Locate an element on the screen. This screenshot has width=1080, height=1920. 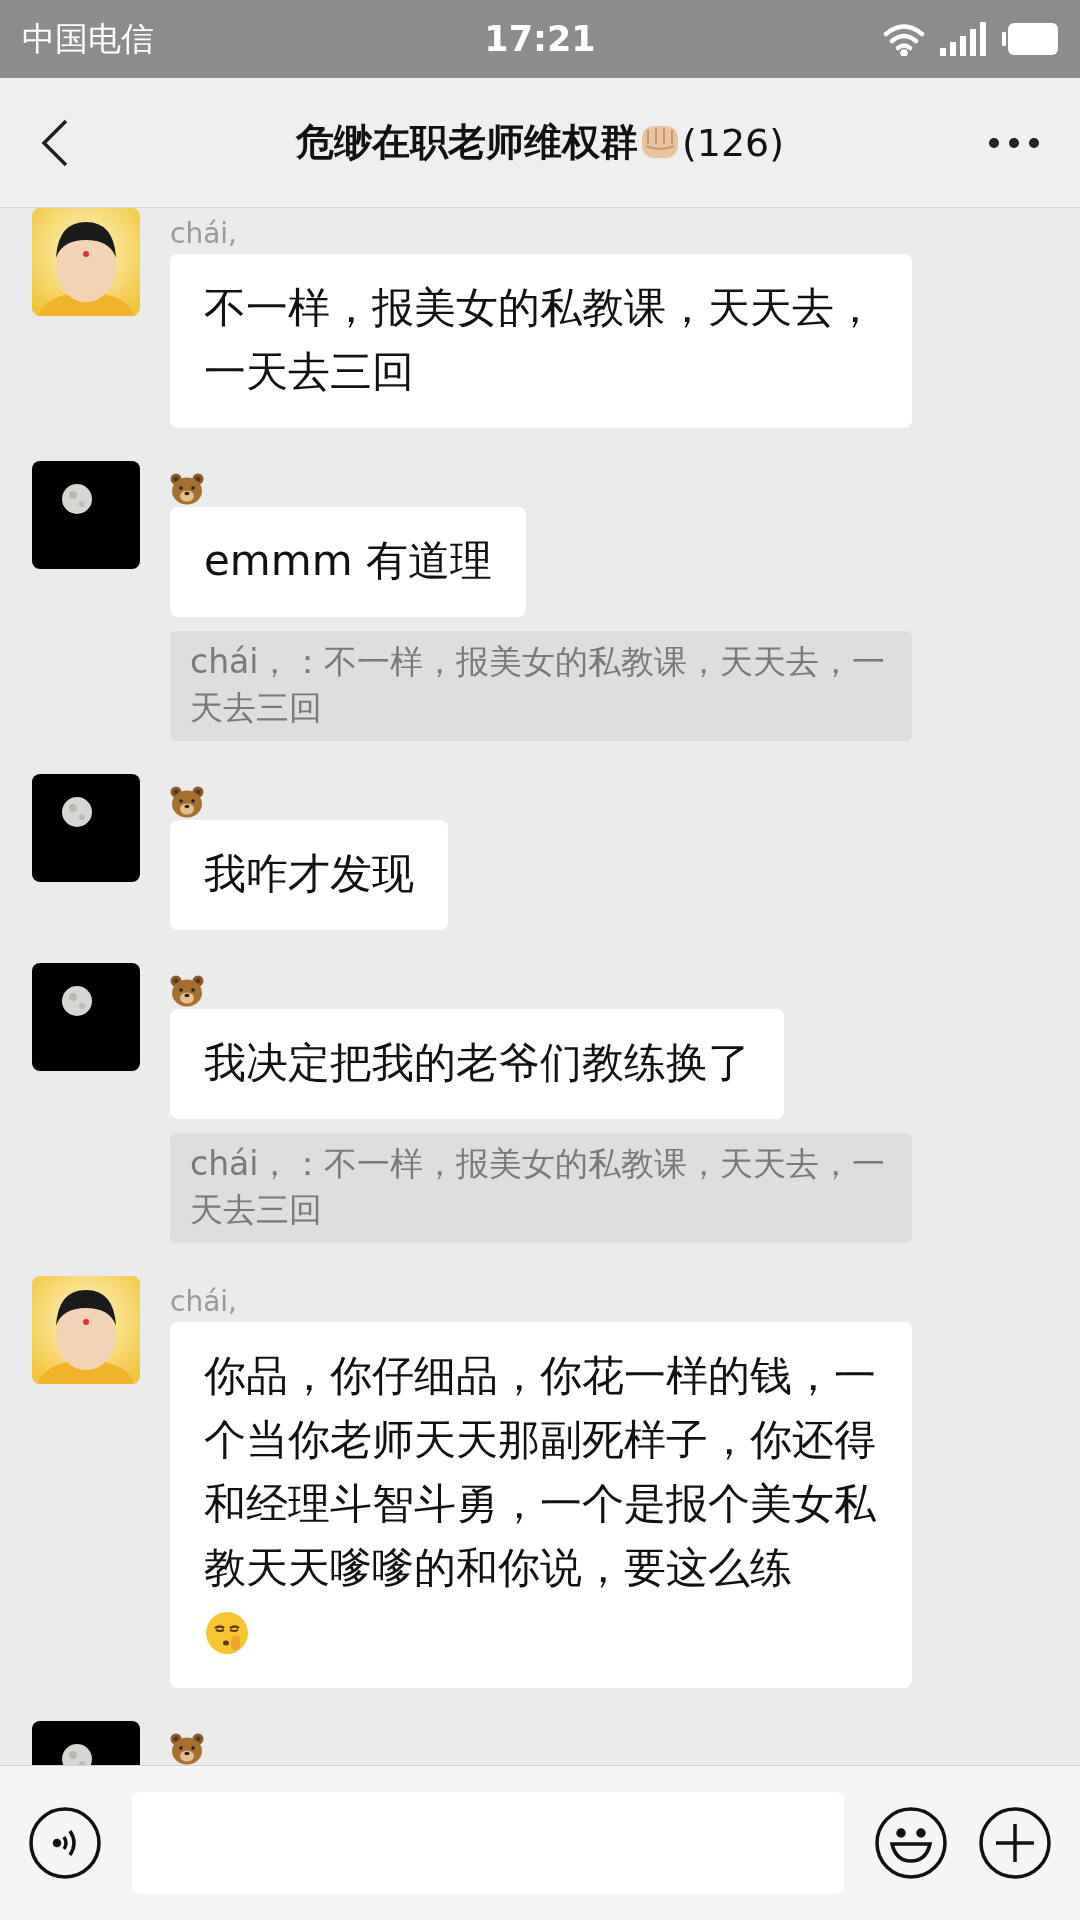
message-text: emmm 有道理 is located at coordinates (348, 560).